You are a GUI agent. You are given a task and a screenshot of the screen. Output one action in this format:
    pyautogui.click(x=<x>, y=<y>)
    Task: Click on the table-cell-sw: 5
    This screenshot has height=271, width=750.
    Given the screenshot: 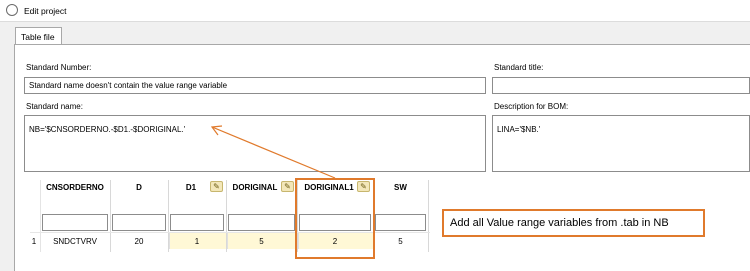 What is the action you would take?
    pyautogui.click(x=400, y=241)
    